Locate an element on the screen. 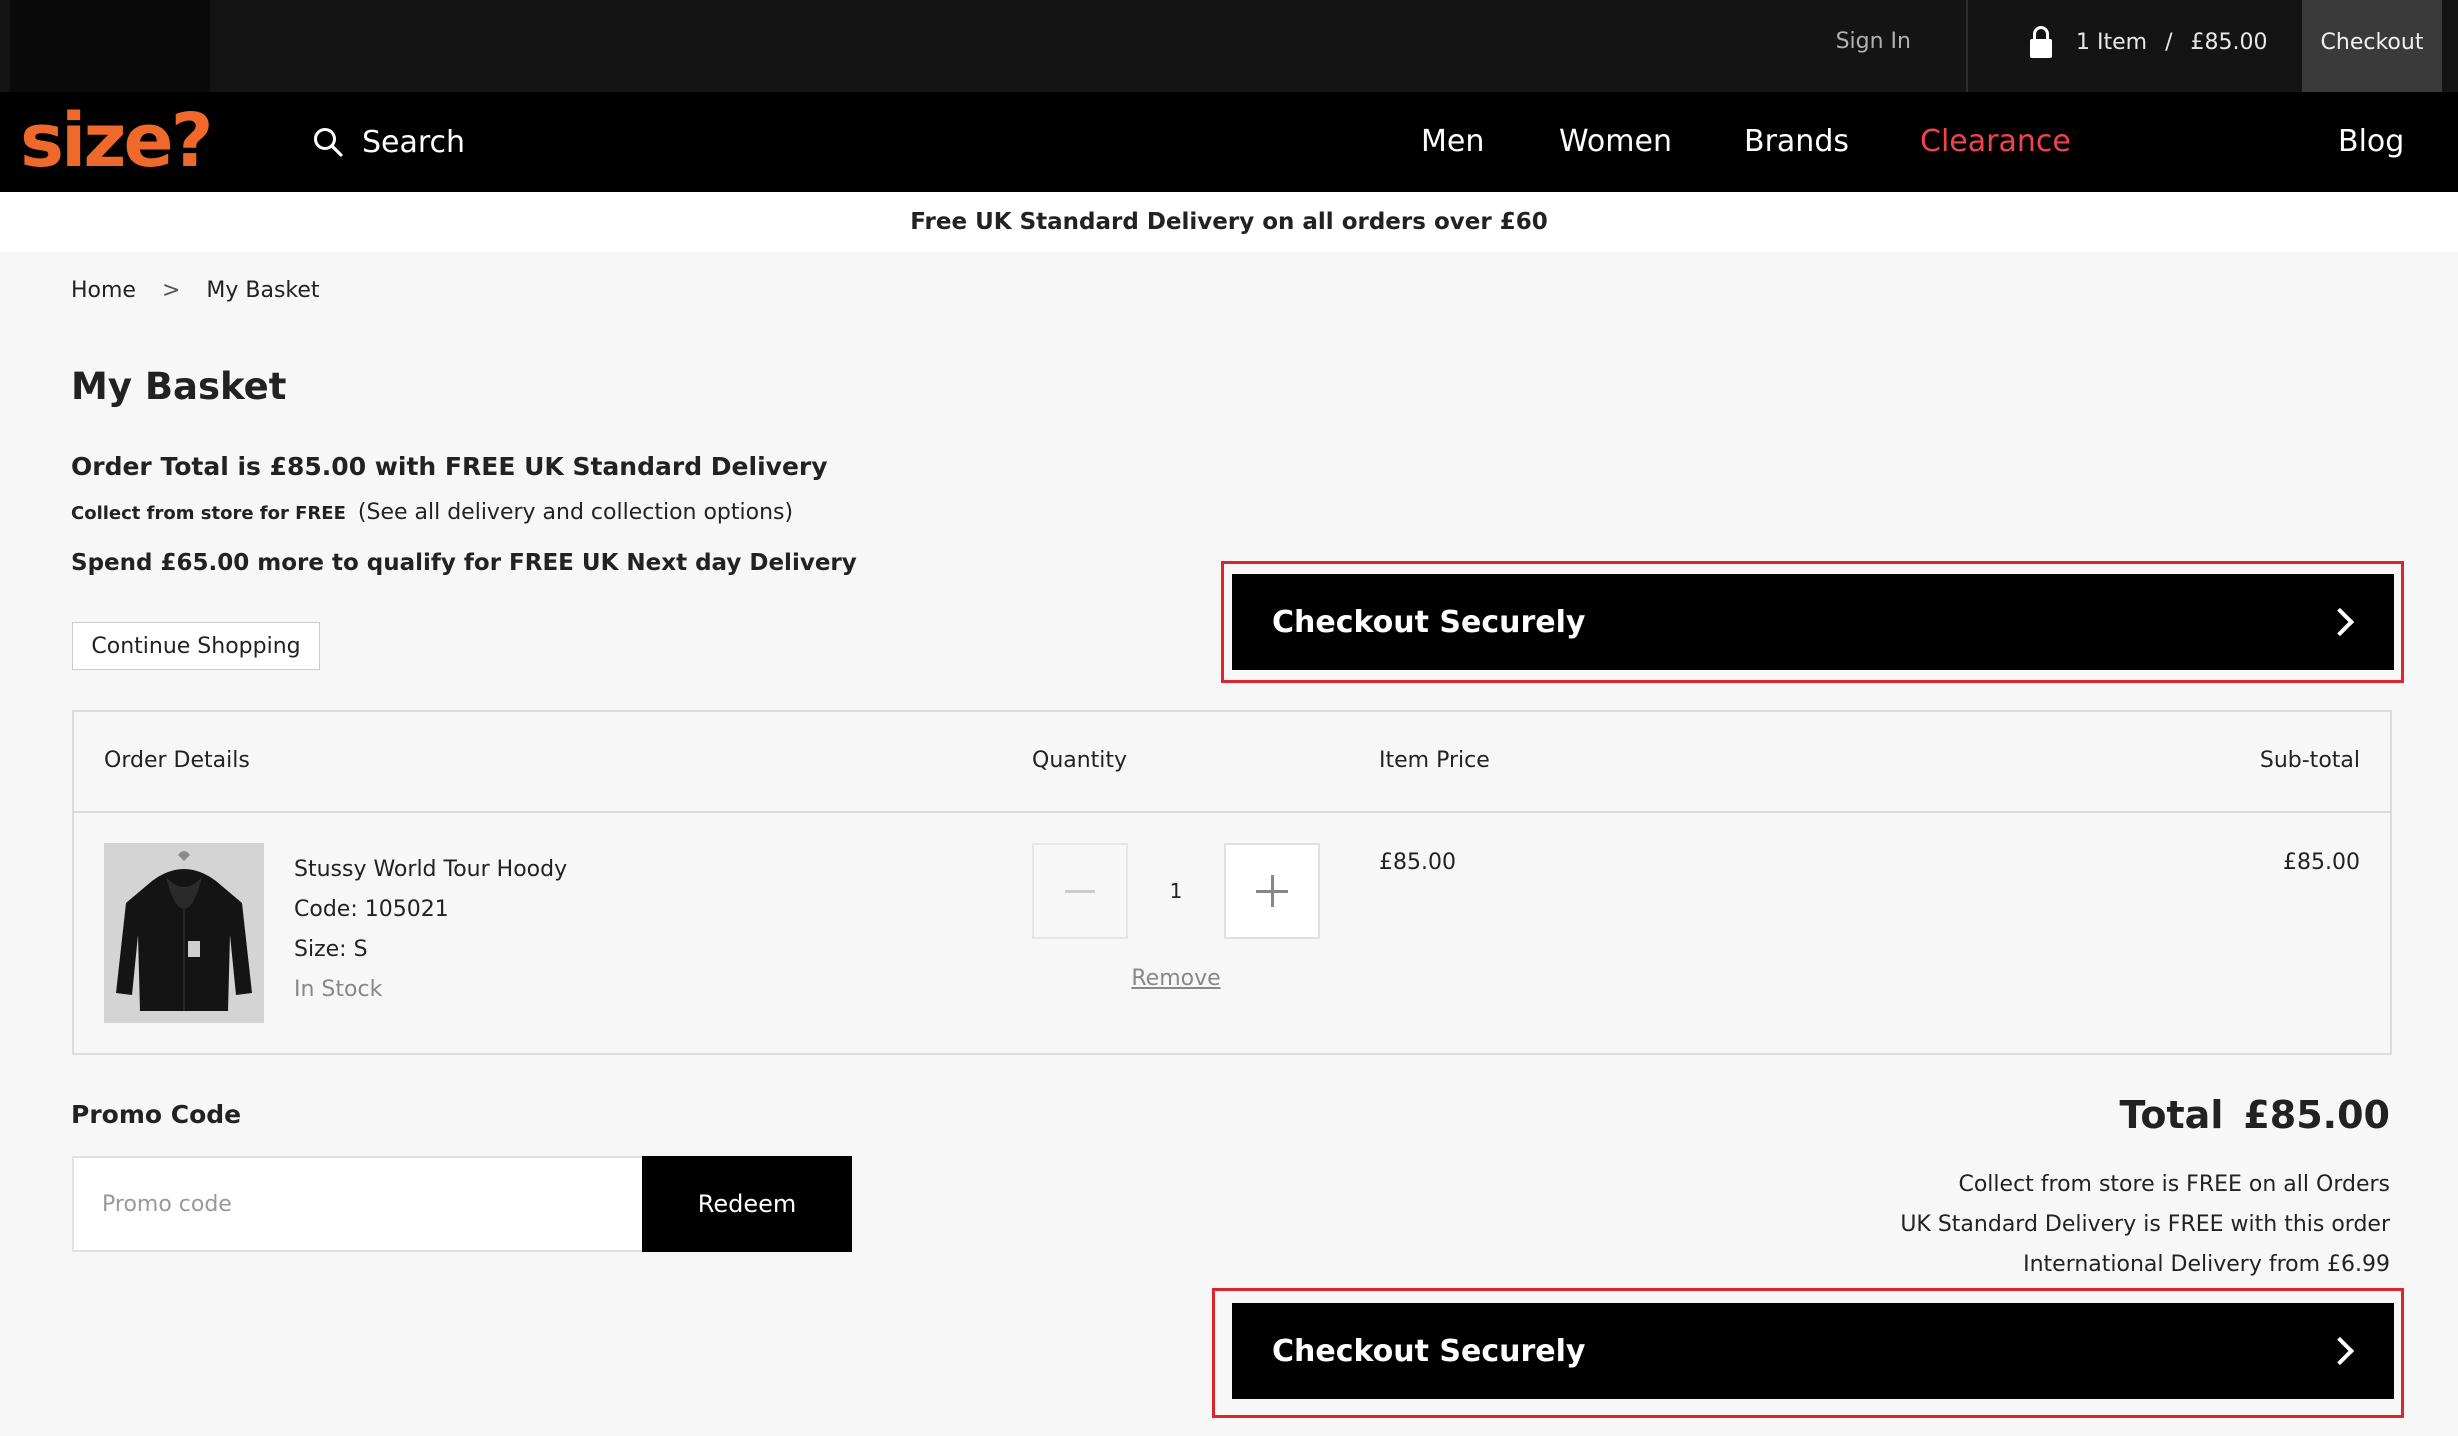 The image size is (2458, 1436). breadcrumb-current: My Basket is located at coordinates (263, 290).